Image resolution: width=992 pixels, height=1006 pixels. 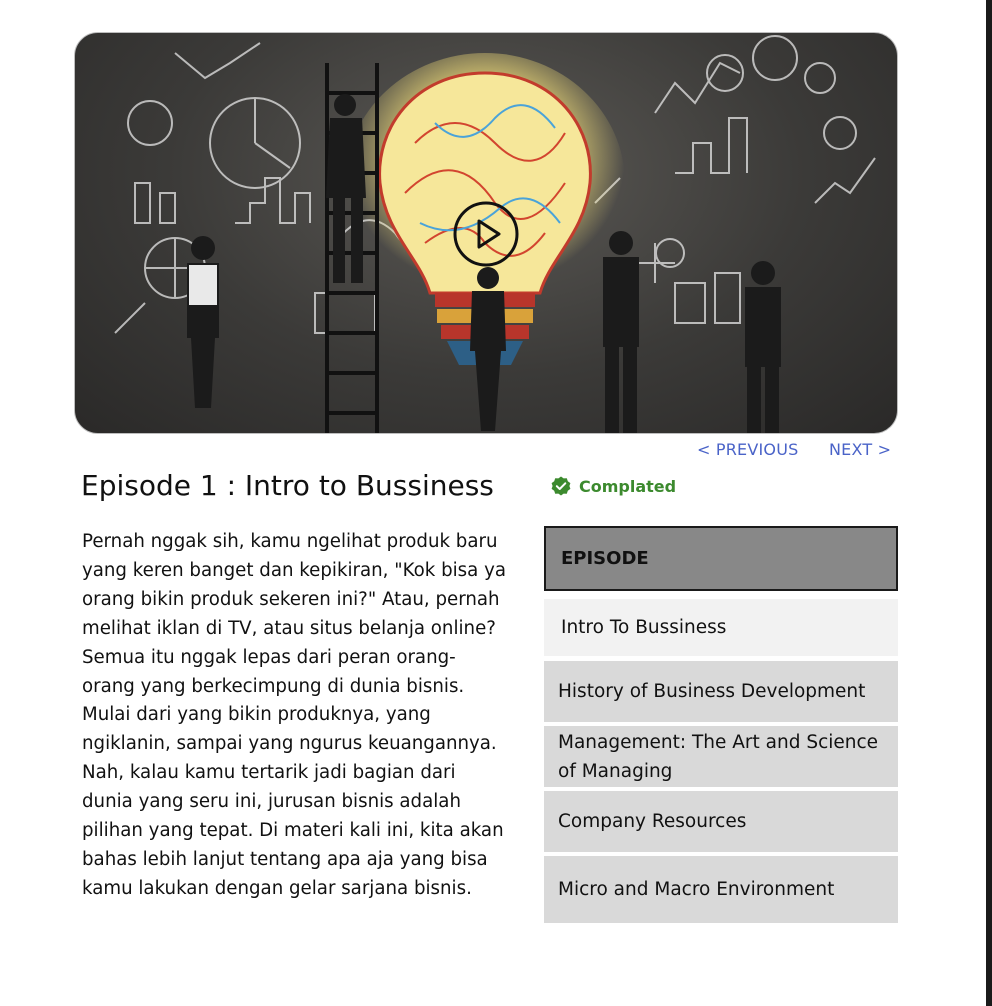 I want to click on episode-title: Episode 1 : Intro to Bussiness, so click(x=287, y=485).